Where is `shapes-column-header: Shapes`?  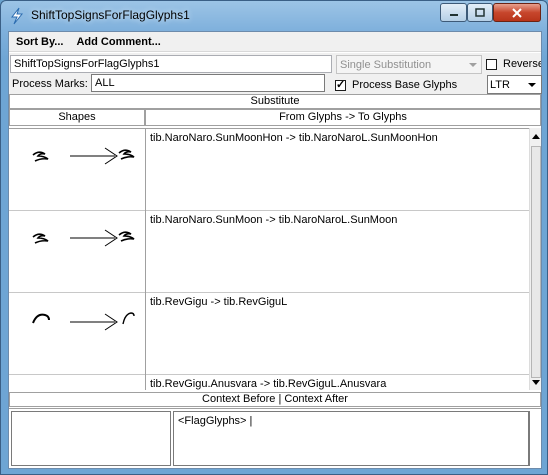
shapes-column-header: Shapes is located at coordinates (77, 117).